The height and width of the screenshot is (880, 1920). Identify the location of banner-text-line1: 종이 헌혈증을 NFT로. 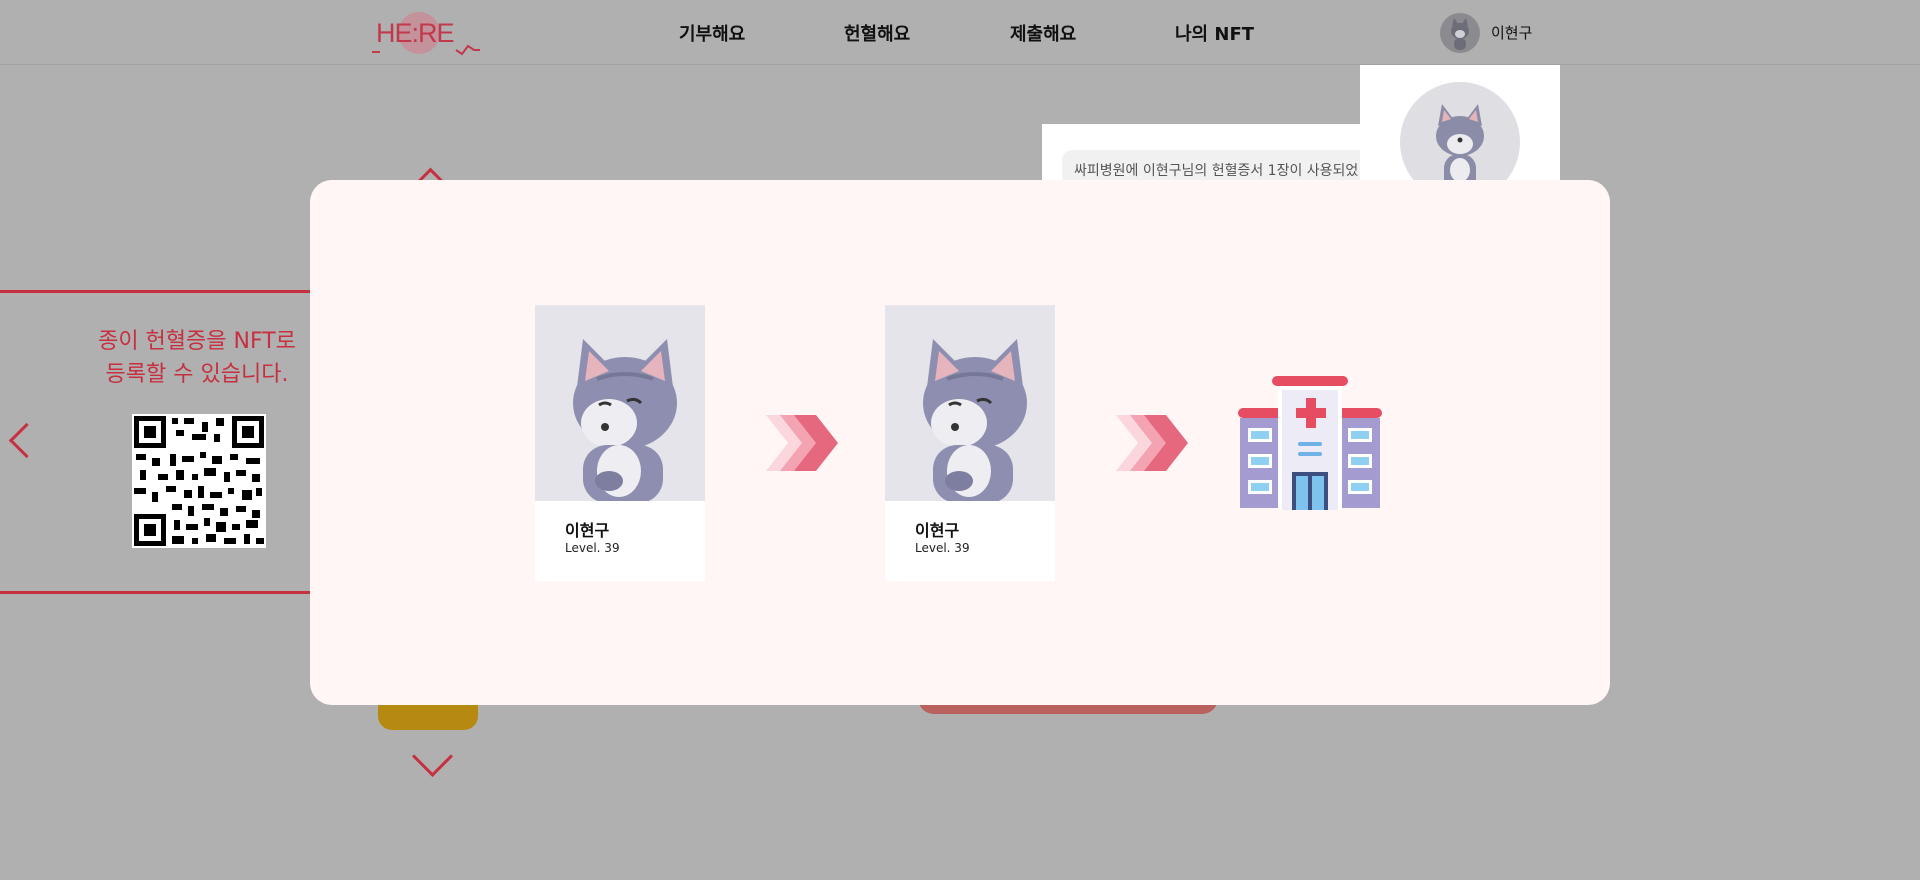
(197, 341).